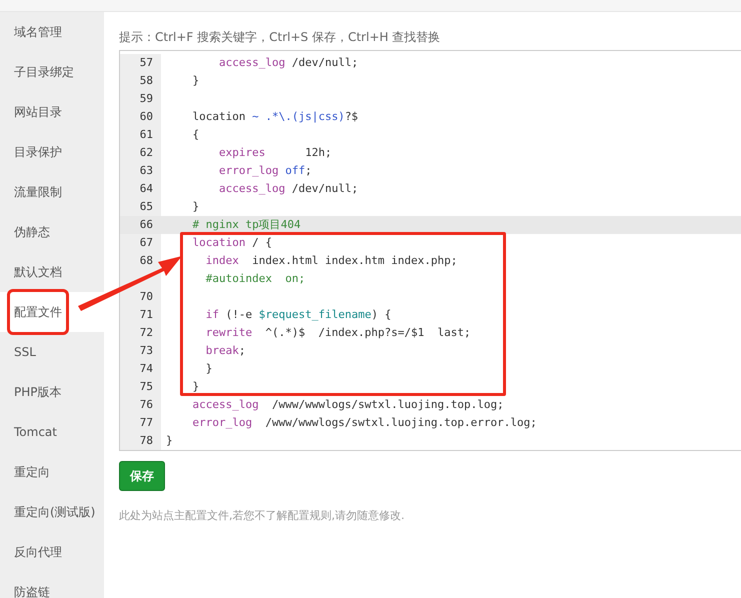 The width and height of the screenshot is (741, 598). Describe the element at coordinates (52, 32) in the screenshot. I see `sidebar-item: 域名管理` at that location.